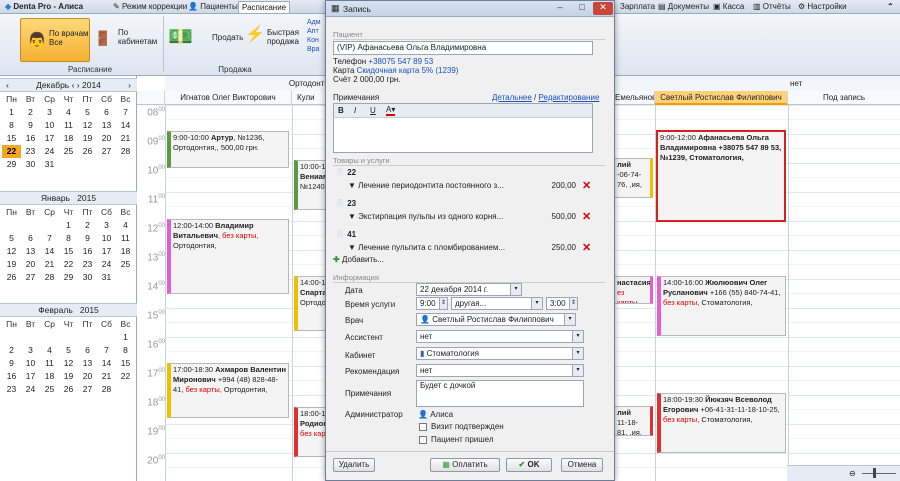  I want to click on appointment-card: настасия ез карты,, so click(634, 290).